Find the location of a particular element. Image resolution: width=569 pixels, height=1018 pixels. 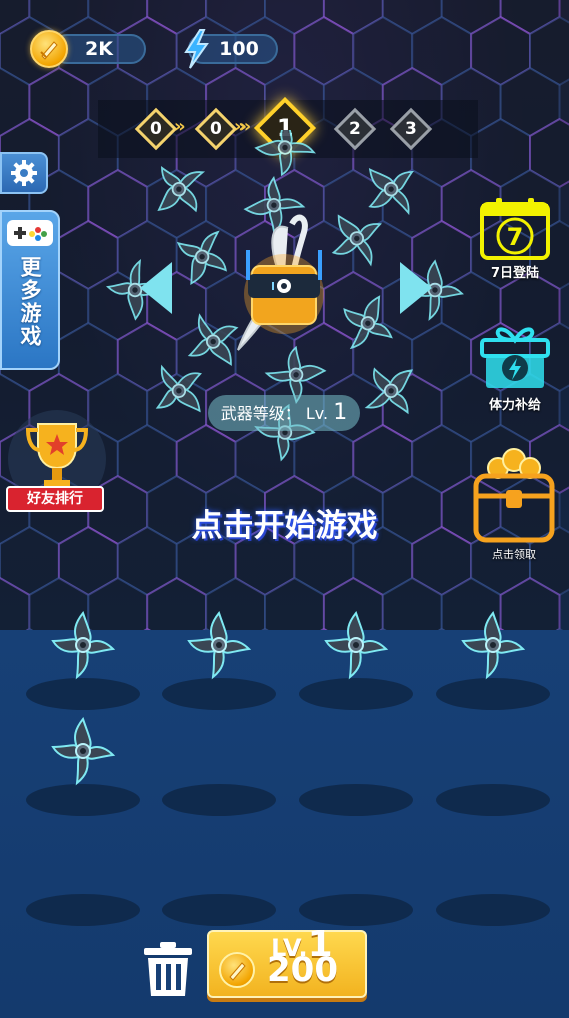

trash-button is located at coordinates (168, 969).